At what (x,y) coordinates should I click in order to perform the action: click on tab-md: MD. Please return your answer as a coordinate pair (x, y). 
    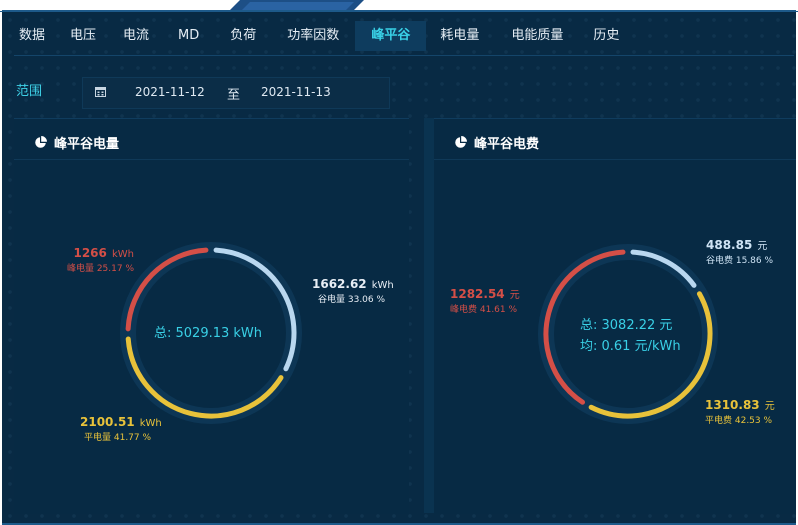
    Looking at the image, I should click on (190, 36).